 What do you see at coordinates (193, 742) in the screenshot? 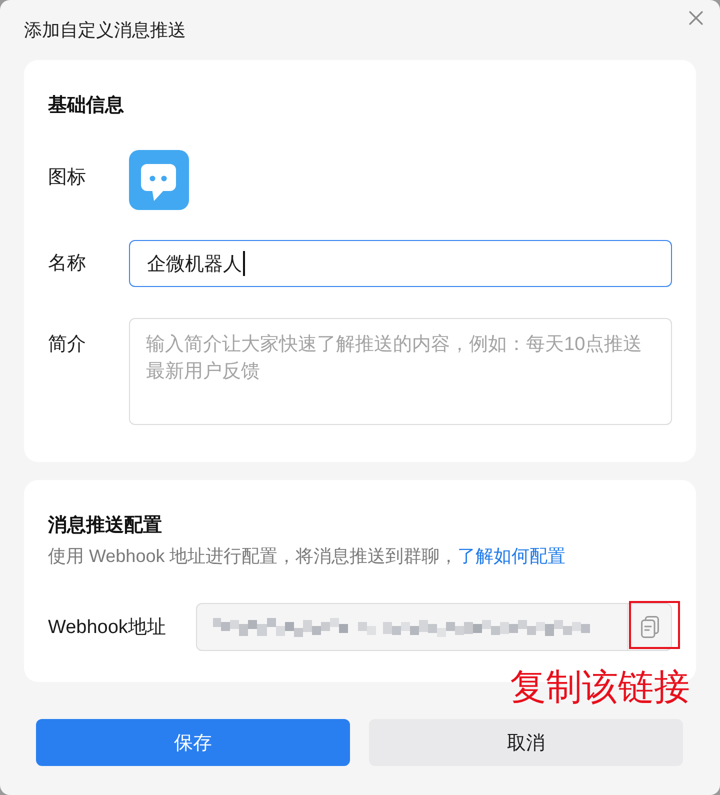
I see `save-button: 保存` at bounding box center [193, 742].